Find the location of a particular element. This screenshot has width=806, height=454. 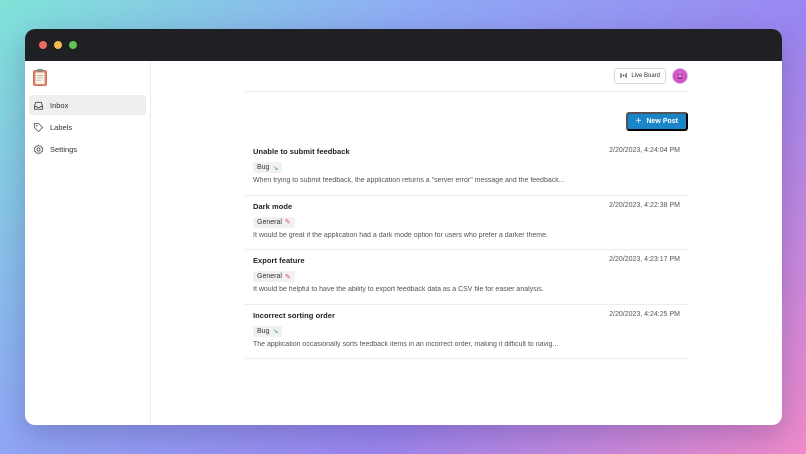

sidebar-item-inbox: Inbox is located at coordinates (87, 105).